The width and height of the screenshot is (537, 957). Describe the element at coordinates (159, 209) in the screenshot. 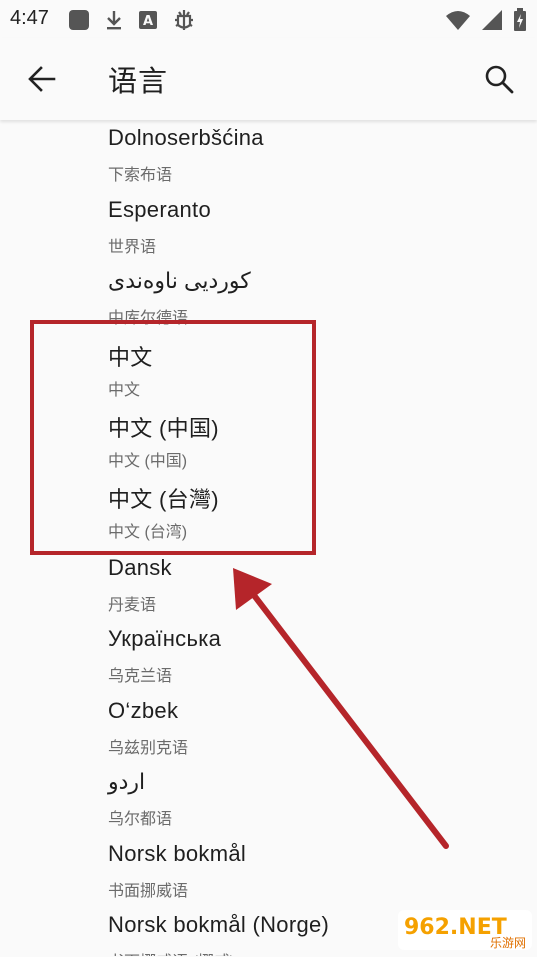

I see `language-name: Esperanto` at that location.